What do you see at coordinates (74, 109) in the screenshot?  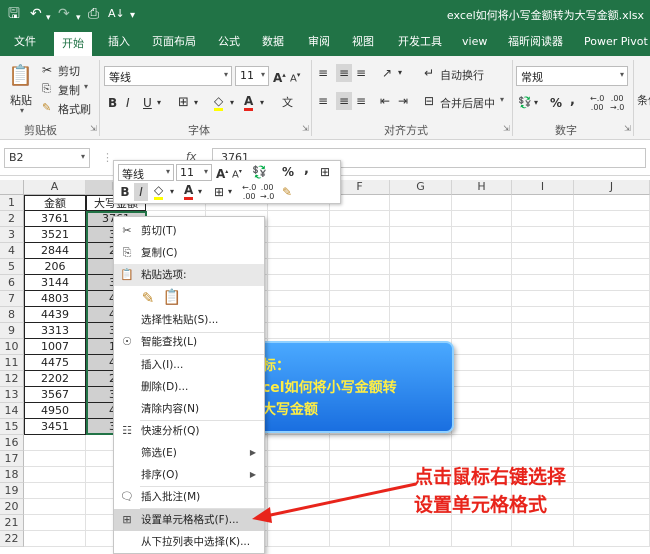 I see `format-painter-button: 格式刷` at bounding box center [74, 109].